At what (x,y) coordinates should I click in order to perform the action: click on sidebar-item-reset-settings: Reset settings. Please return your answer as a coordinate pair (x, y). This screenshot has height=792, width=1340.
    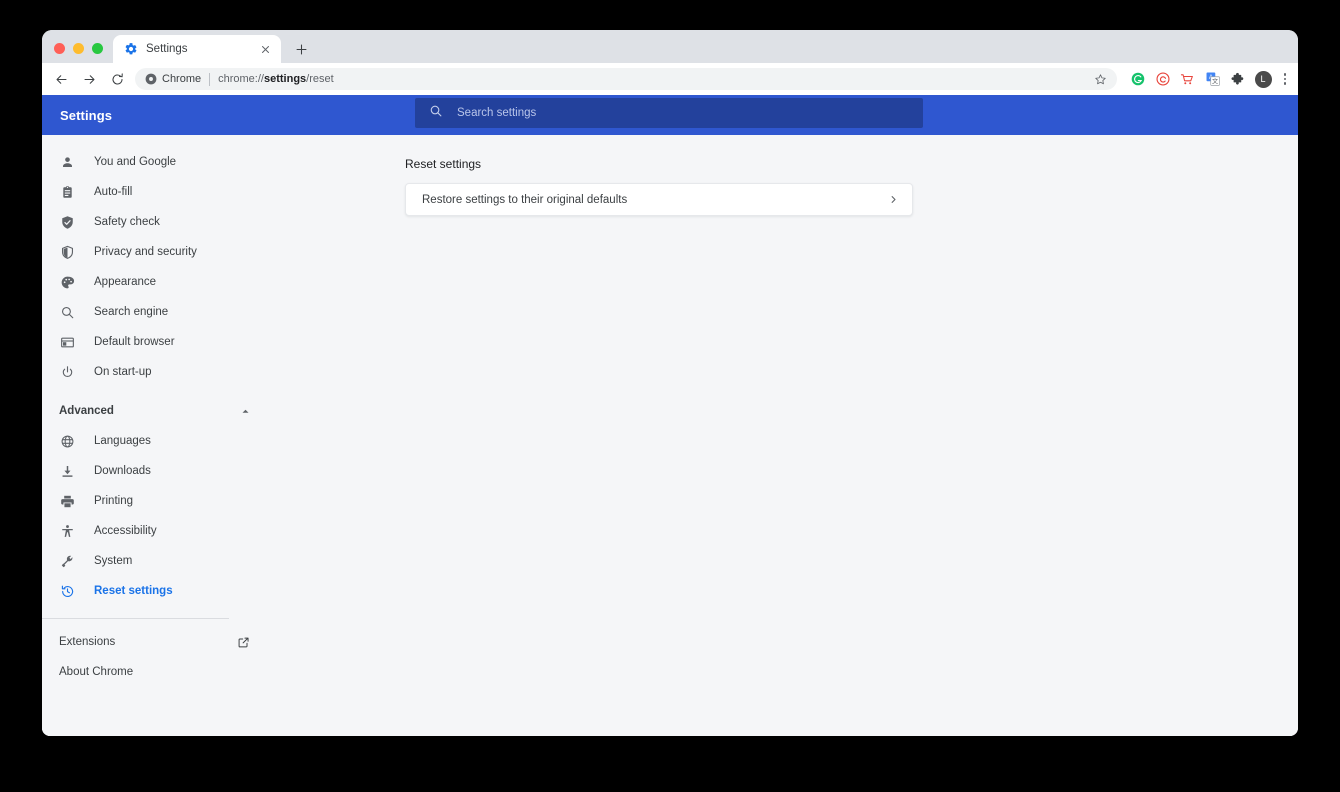
    Looking at the image, I should click on (158, 591).